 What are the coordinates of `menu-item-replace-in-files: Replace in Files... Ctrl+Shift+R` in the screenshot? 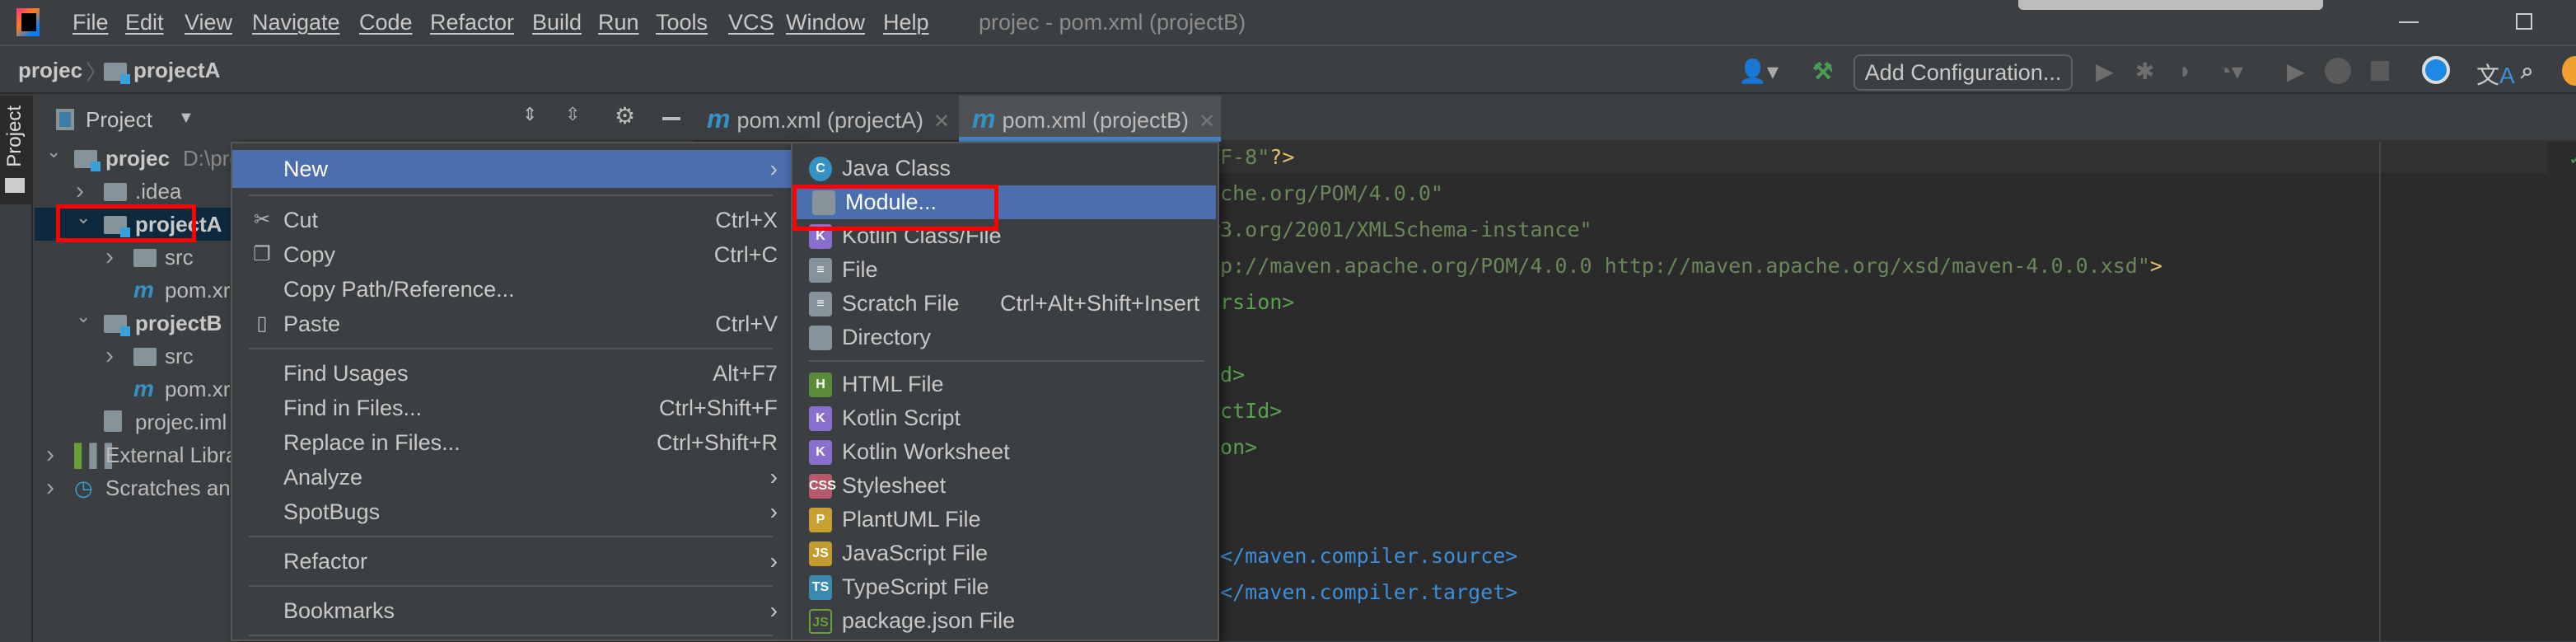 It's located at (511, 442).